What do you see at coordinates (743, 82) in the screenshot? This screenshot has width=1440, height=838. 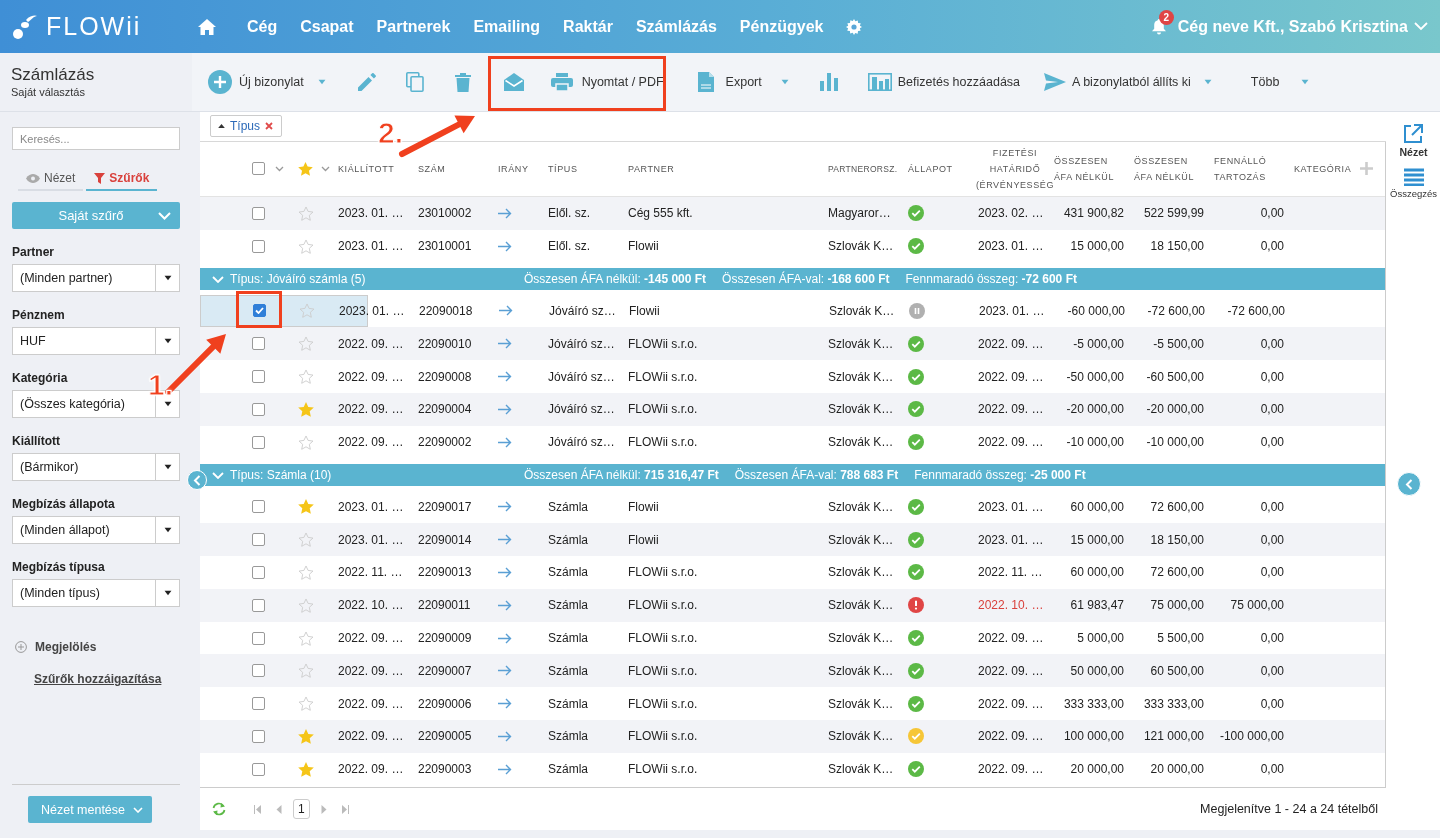 I see `toolbar-button: Export` at bounding box center [743, 82].